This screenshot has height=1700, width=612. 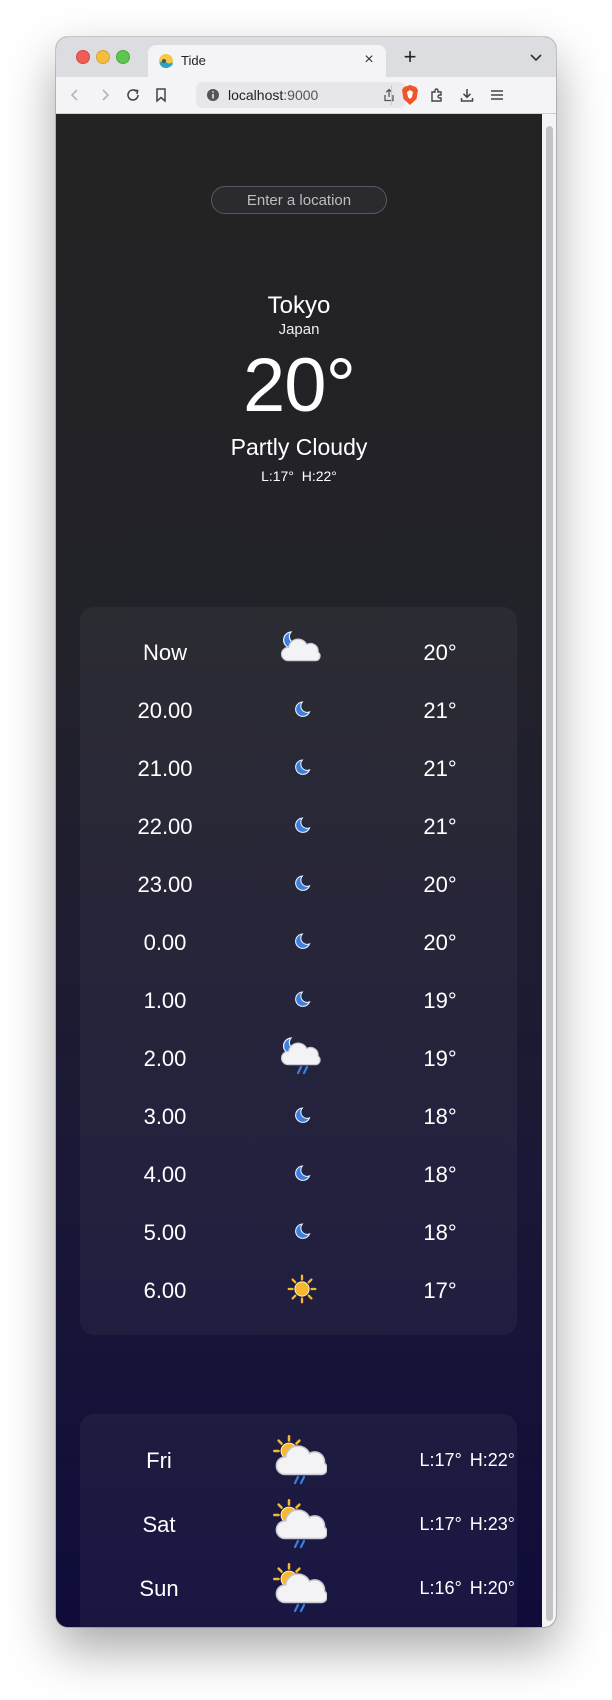 I want to click on daily-high: H:23°, so click(x=492, y=1524).